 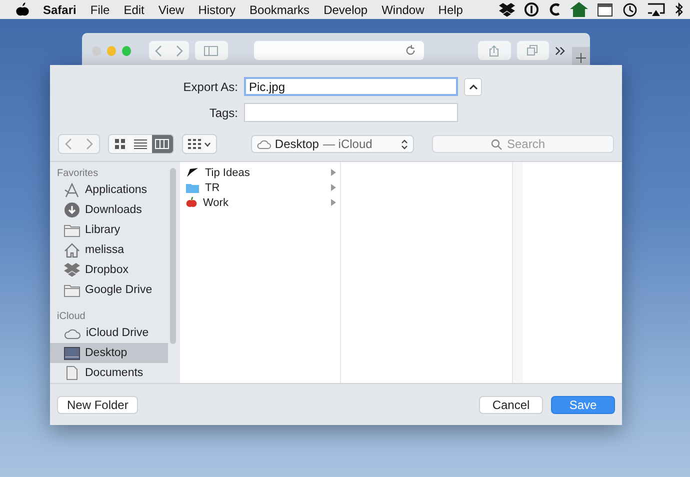 I want to click on sidebar-item: iCloud Drive, so click(x=109, y=333).